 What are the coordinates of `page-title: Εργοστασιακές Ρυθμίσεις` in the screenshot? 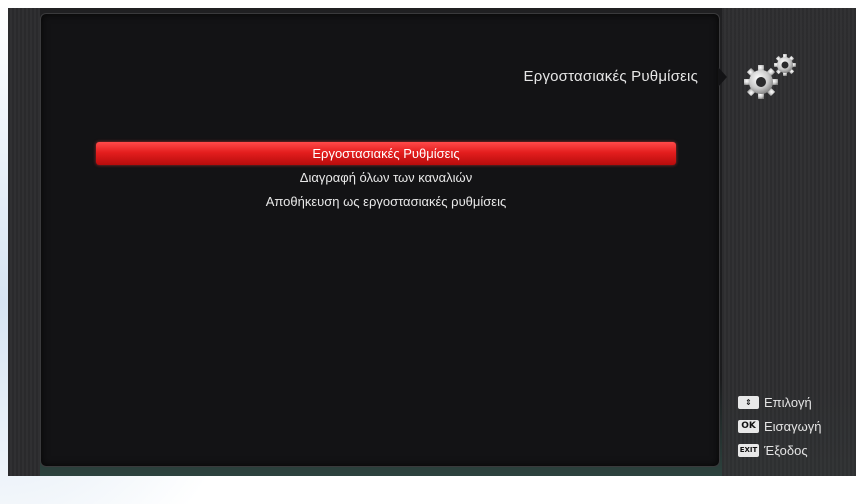 It's located at (610, 76).